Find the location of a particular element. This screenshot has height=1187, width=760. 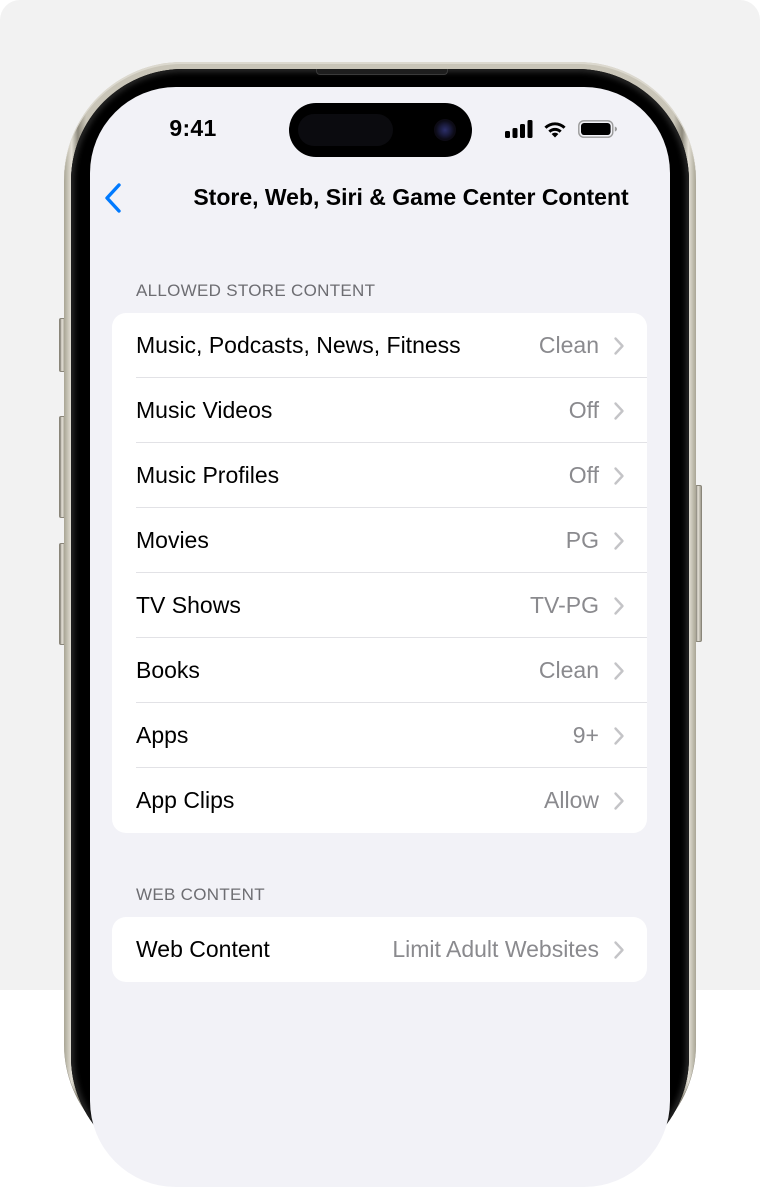

row-apps: Apps 9+ is located at coordinates (379, 735).